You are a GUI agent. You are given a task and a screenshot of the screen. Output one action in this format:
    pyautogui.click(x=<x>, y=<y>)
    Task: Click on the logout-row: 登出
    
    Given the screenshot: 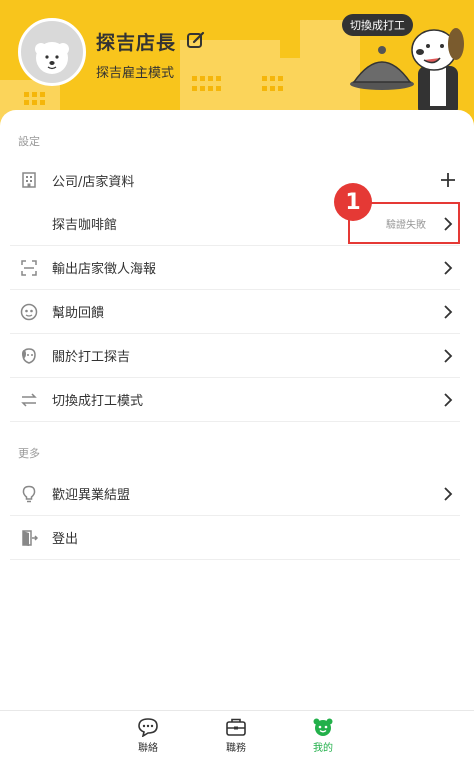 What is the action you would take?
    pyautogui.click(x=235, y=538)
    